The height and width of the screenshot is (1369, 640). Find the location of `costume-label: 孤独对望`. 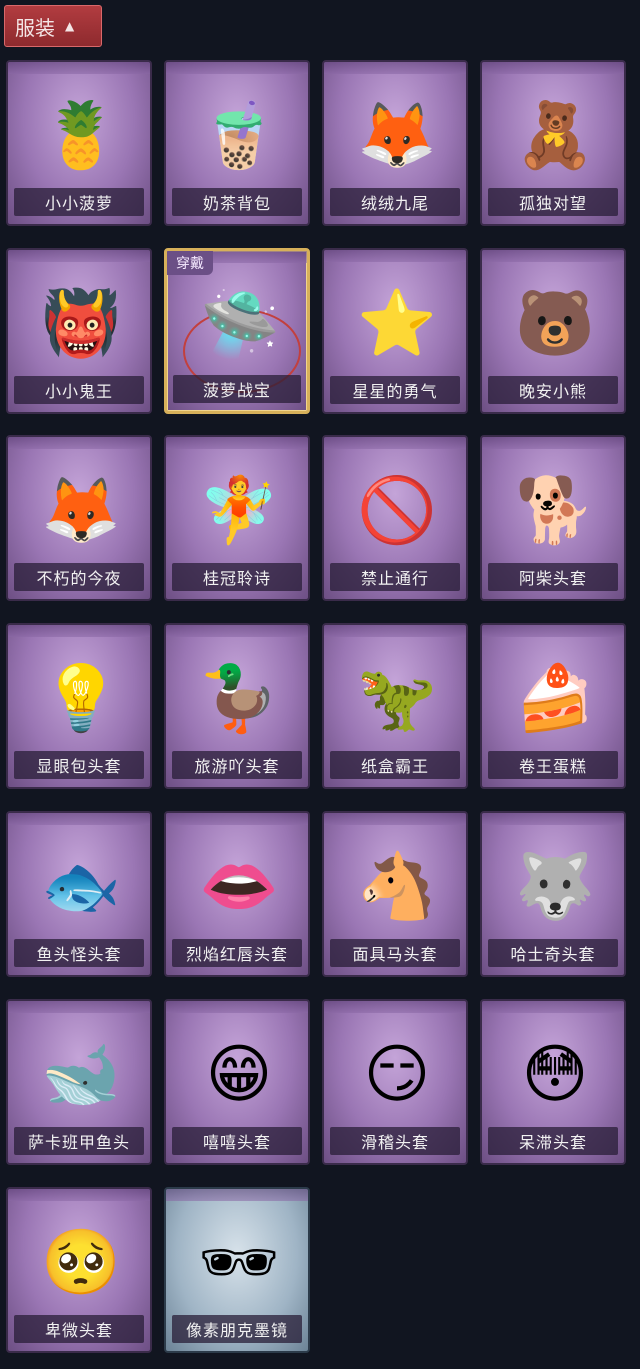

costume-label: 孤独对望 is located at coordinates (553, 202).